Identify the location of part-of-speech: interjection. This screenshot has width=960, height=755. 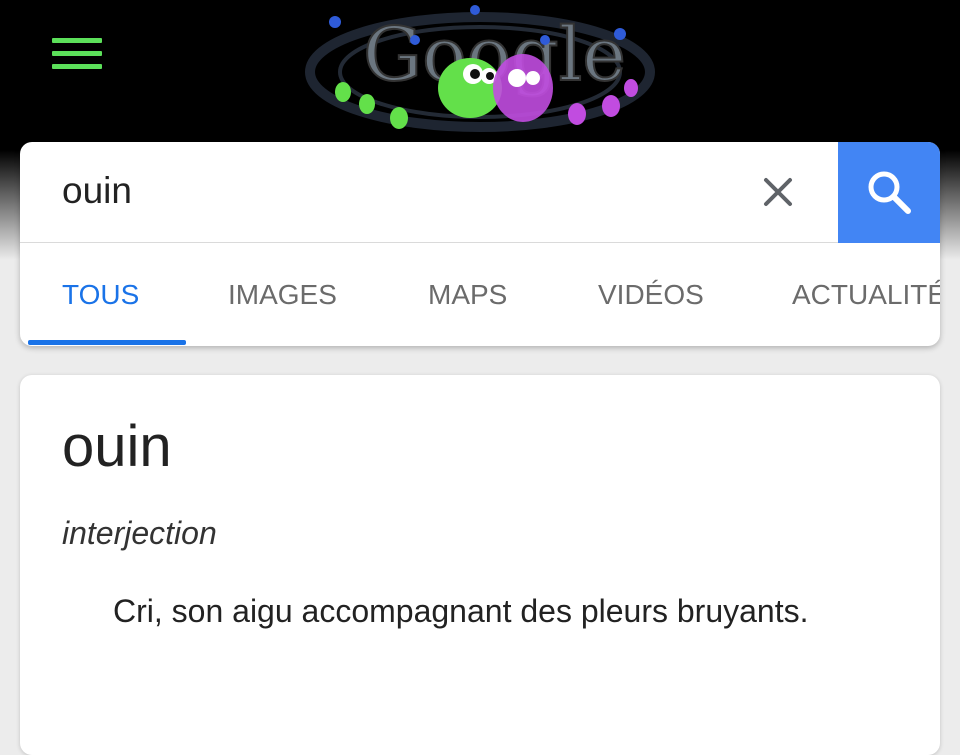
(139, 533).